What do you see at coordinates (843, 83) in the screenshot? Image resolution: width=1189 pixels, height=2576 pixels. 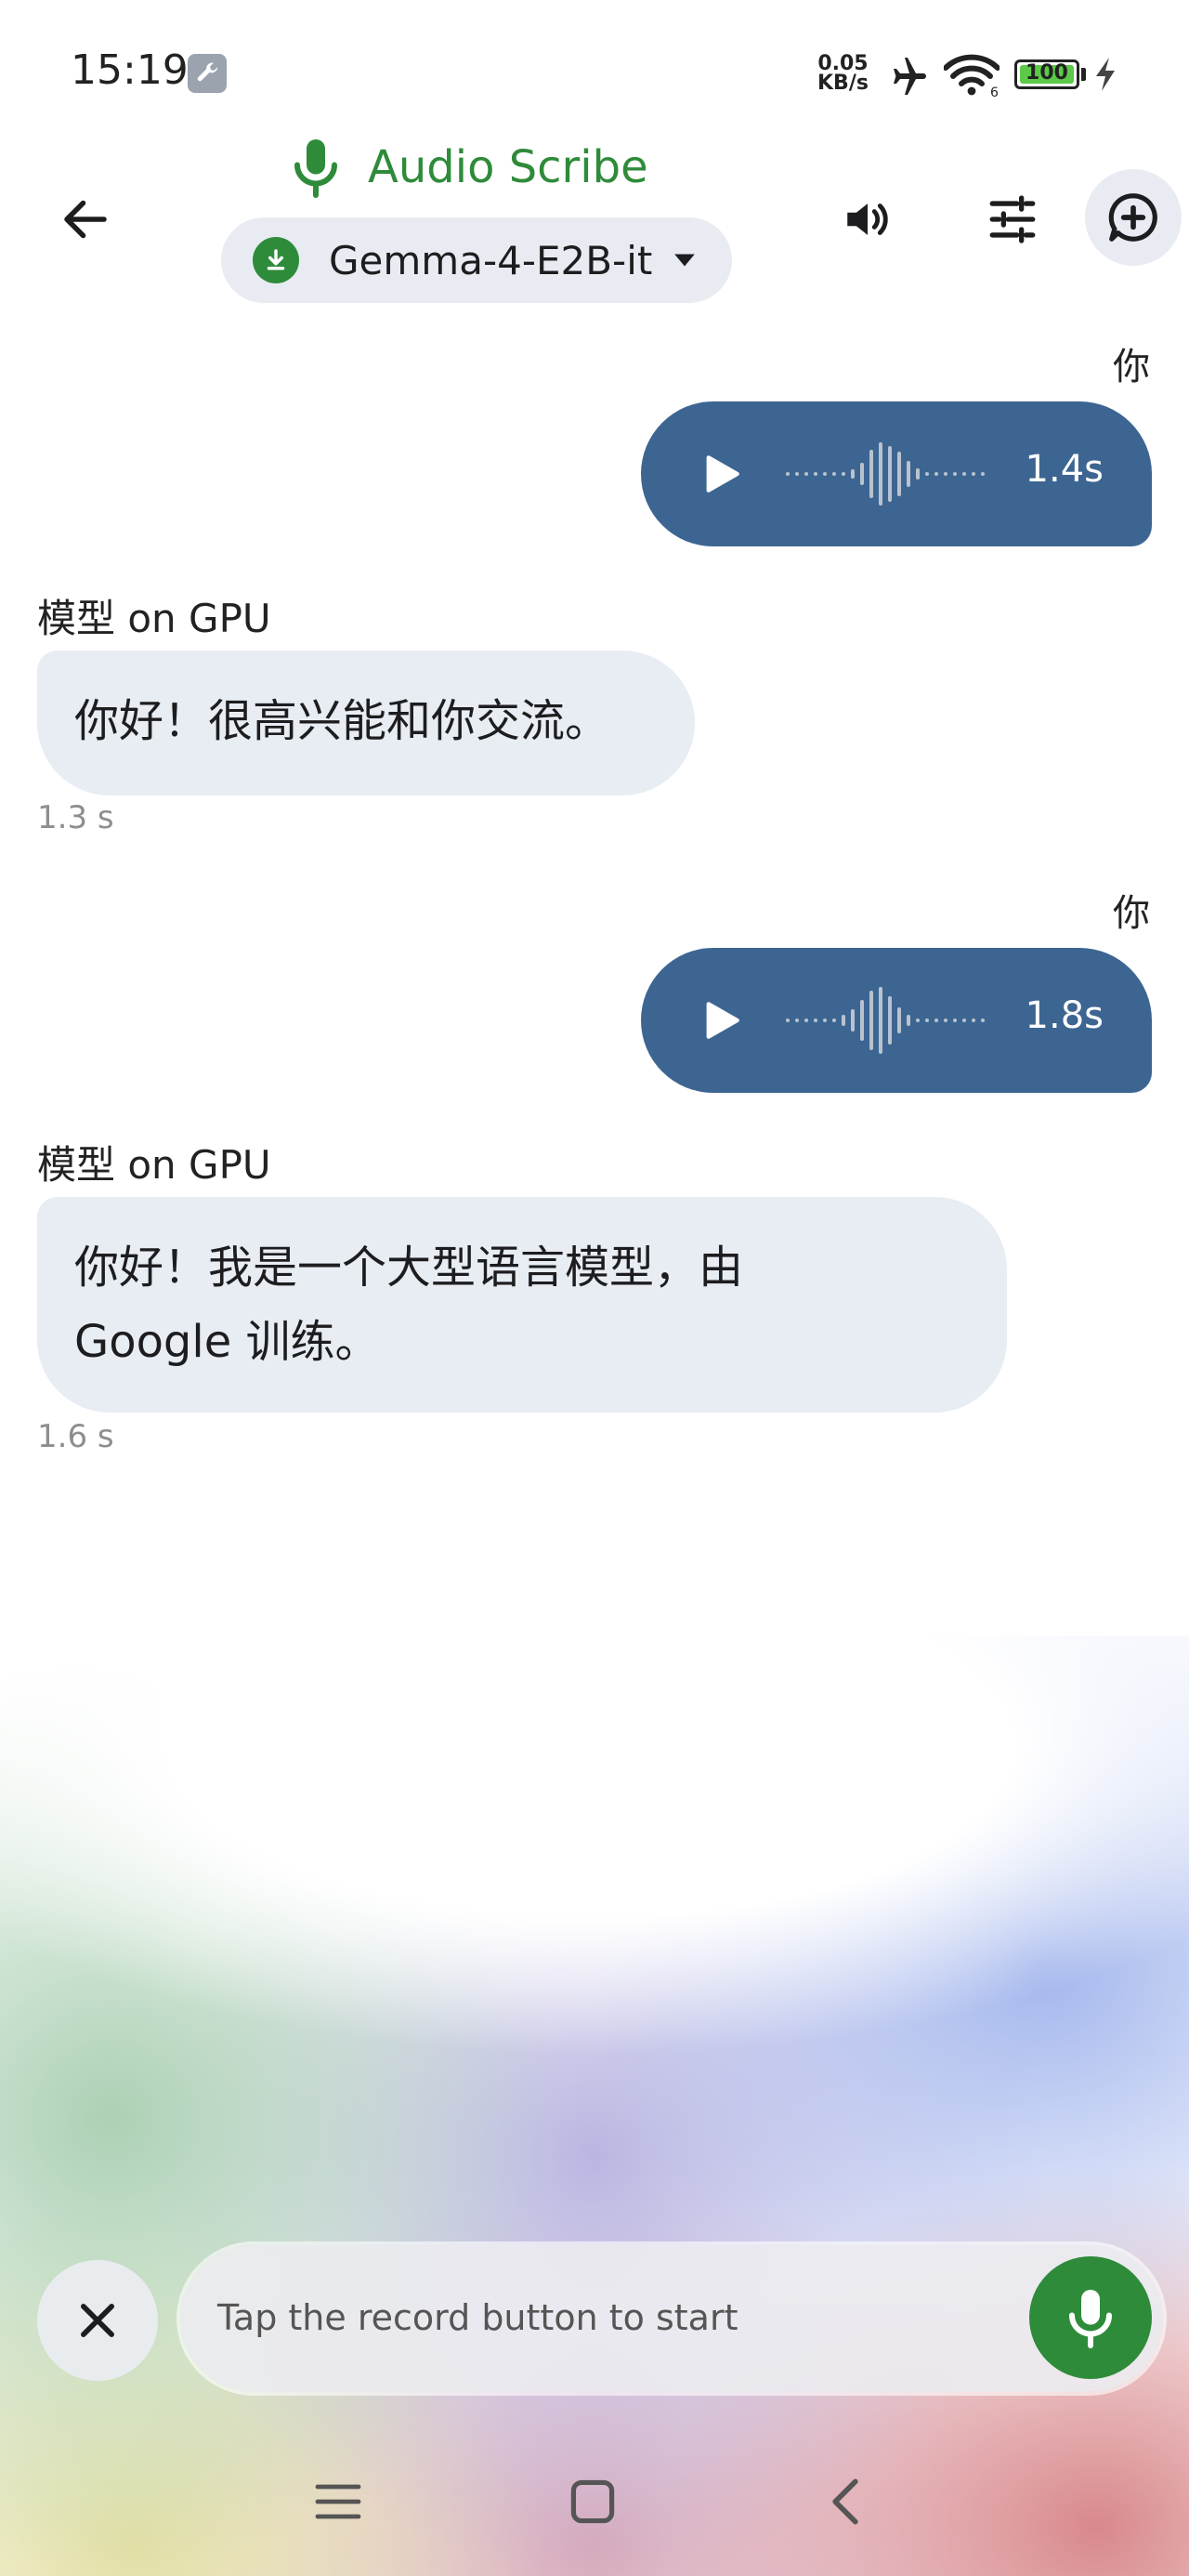 I see `net-speed-unit: KB/s` at bounding box center [843, 83].